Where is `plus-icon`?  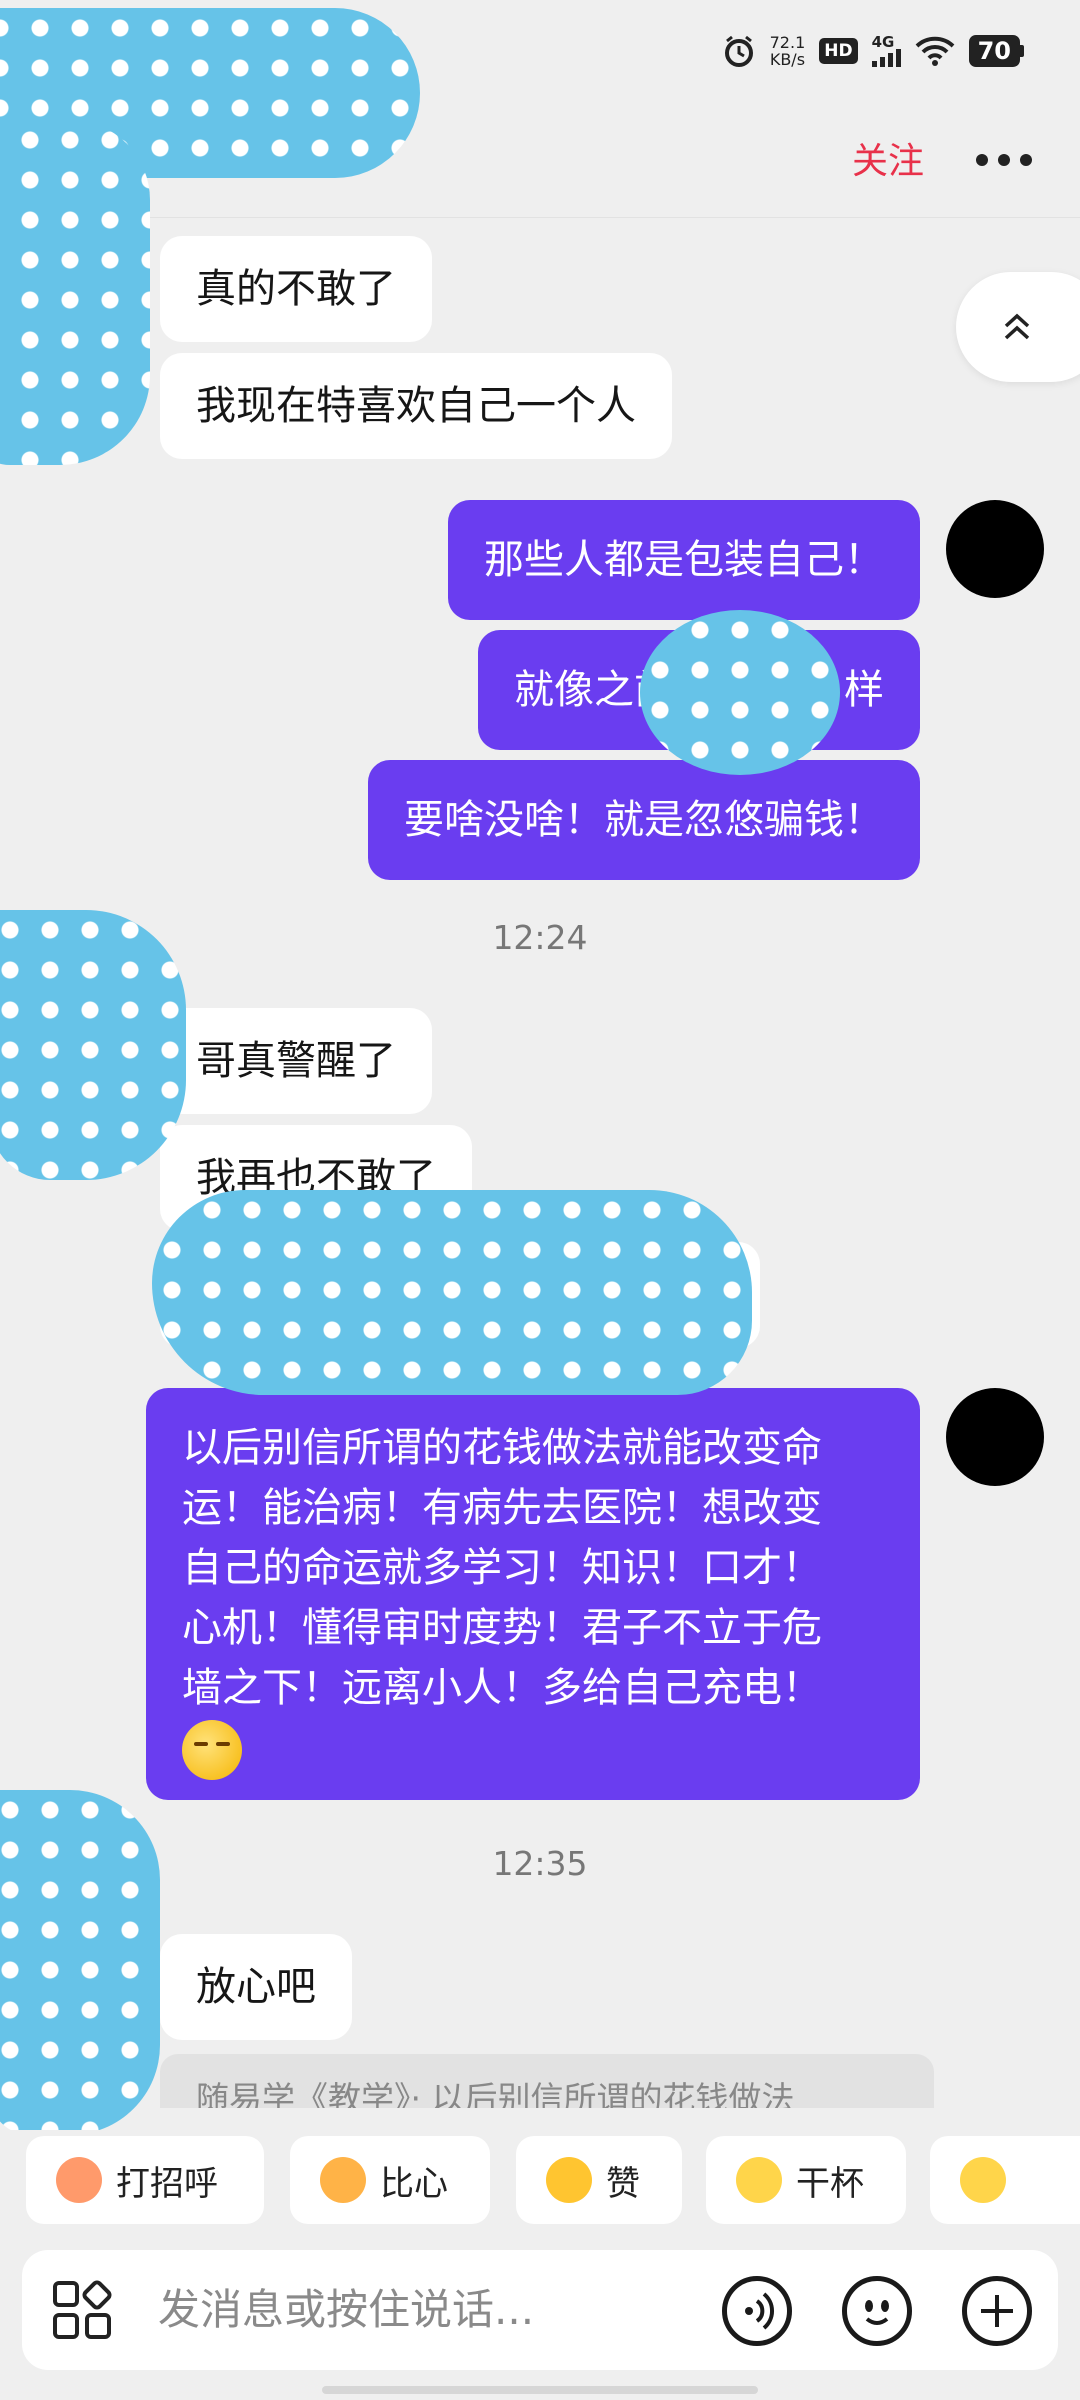 plus-icon is located at coordinates (997, 2311).